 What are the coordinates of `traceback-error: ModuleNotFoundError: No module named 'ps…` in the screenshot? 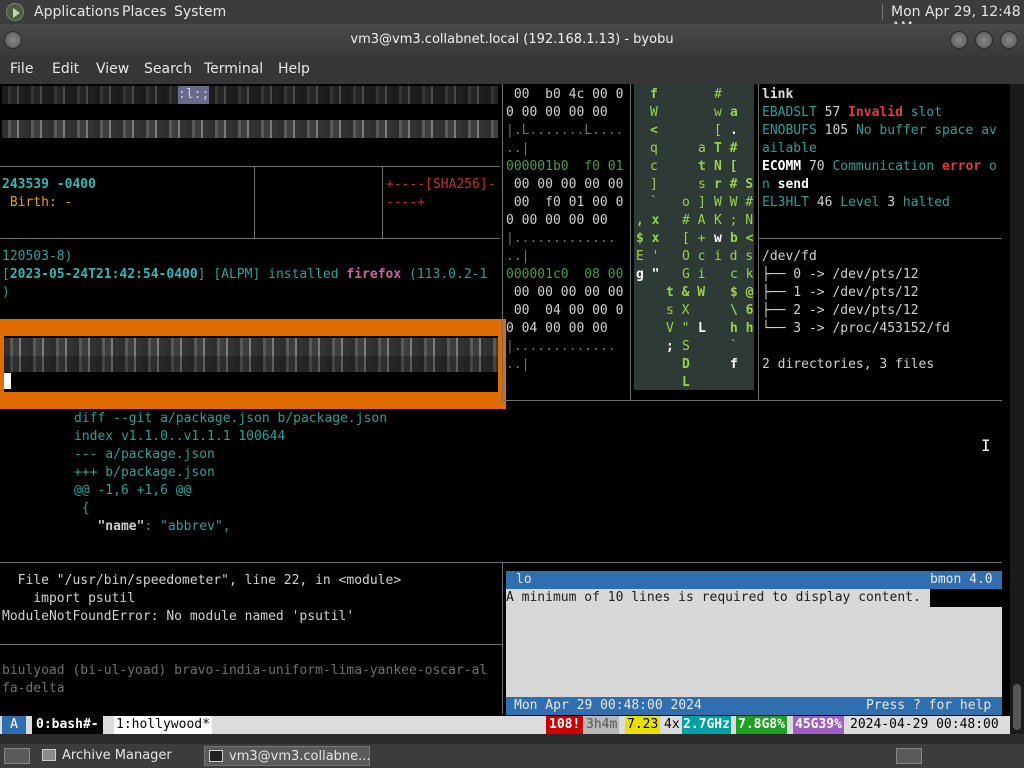 It's located at (178, 616).